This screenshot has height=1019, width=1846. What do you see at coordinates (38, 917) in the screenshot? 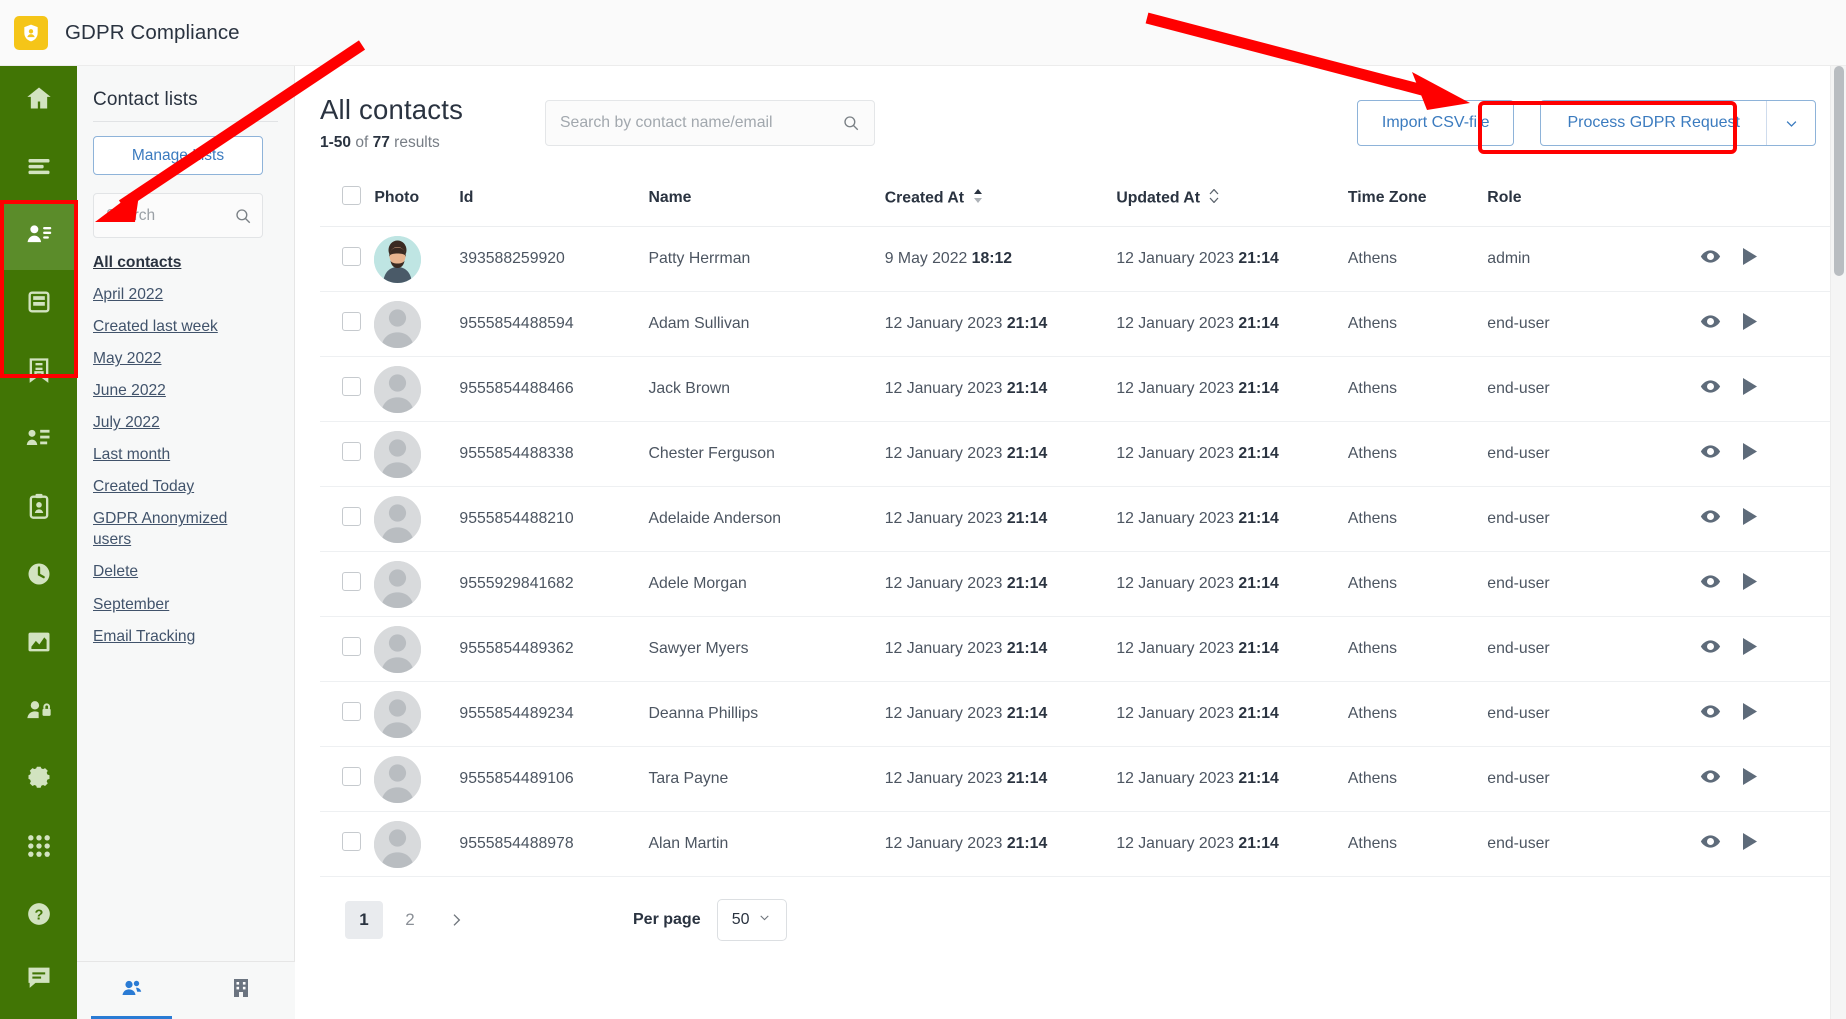
I see `rail-item-help: ?` at bounding box center [38, 917].